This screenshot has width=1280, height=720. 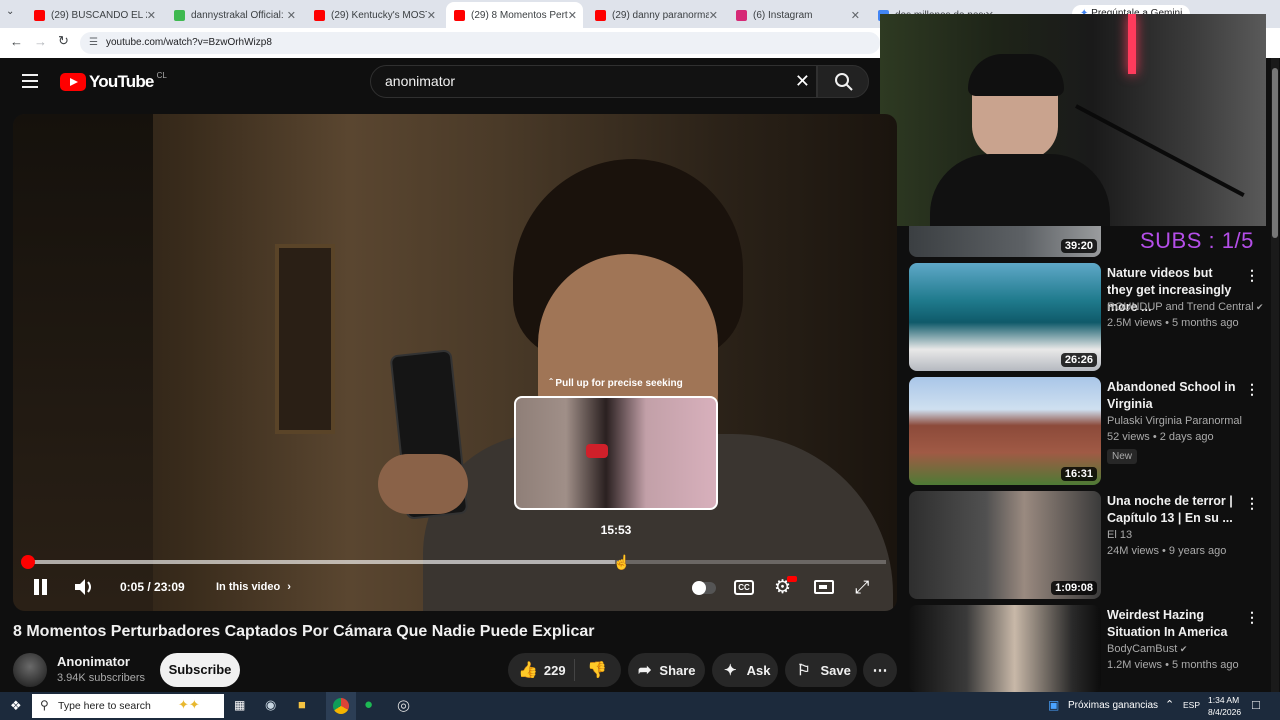 What do you see at coordinates (1119, 535) in the screenshot?
I see `video-card-channel: El 13` at bounding box center [1119, 535].